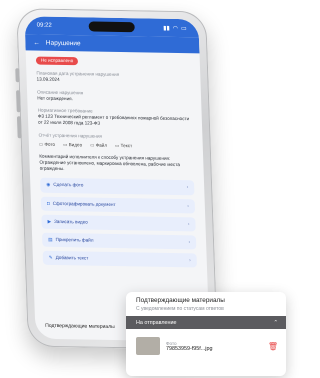 This screenshot has width=320, height=378. I want to click on attach-photo: Фото, so click(47, 144).